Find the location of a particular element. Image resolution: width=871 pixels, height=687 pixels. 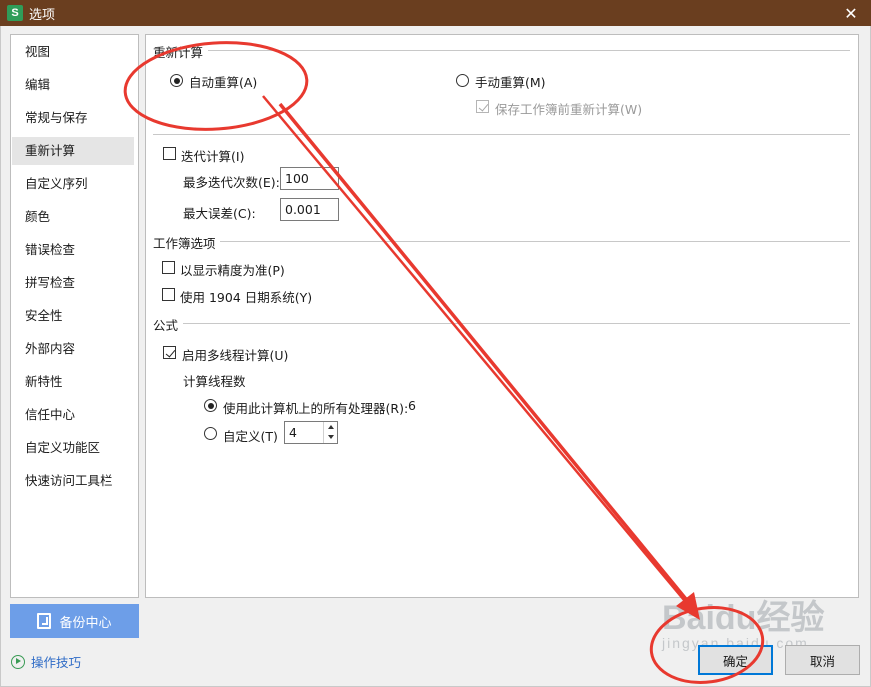

sidebar-item-recalculation: 重新计算 is located at coordinates (73, 151).